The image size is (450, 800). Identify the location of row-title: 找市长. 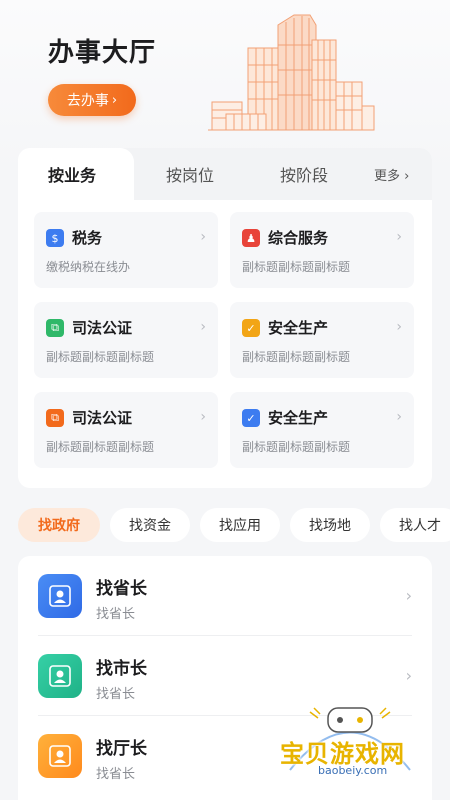
(121, 669).